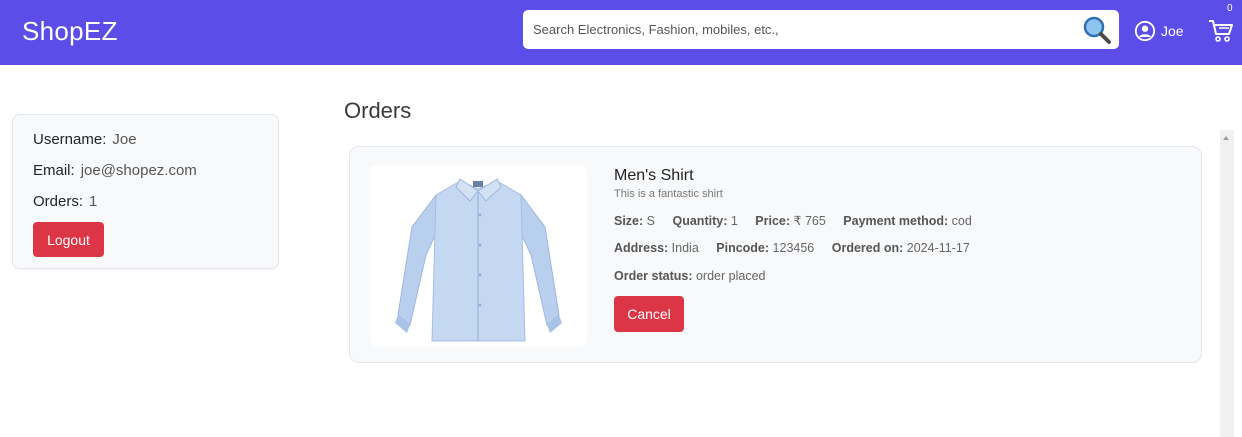 The width and height of the screenshot is (1242, 437). I want to click on username-value: Joe, so click(124, 139).